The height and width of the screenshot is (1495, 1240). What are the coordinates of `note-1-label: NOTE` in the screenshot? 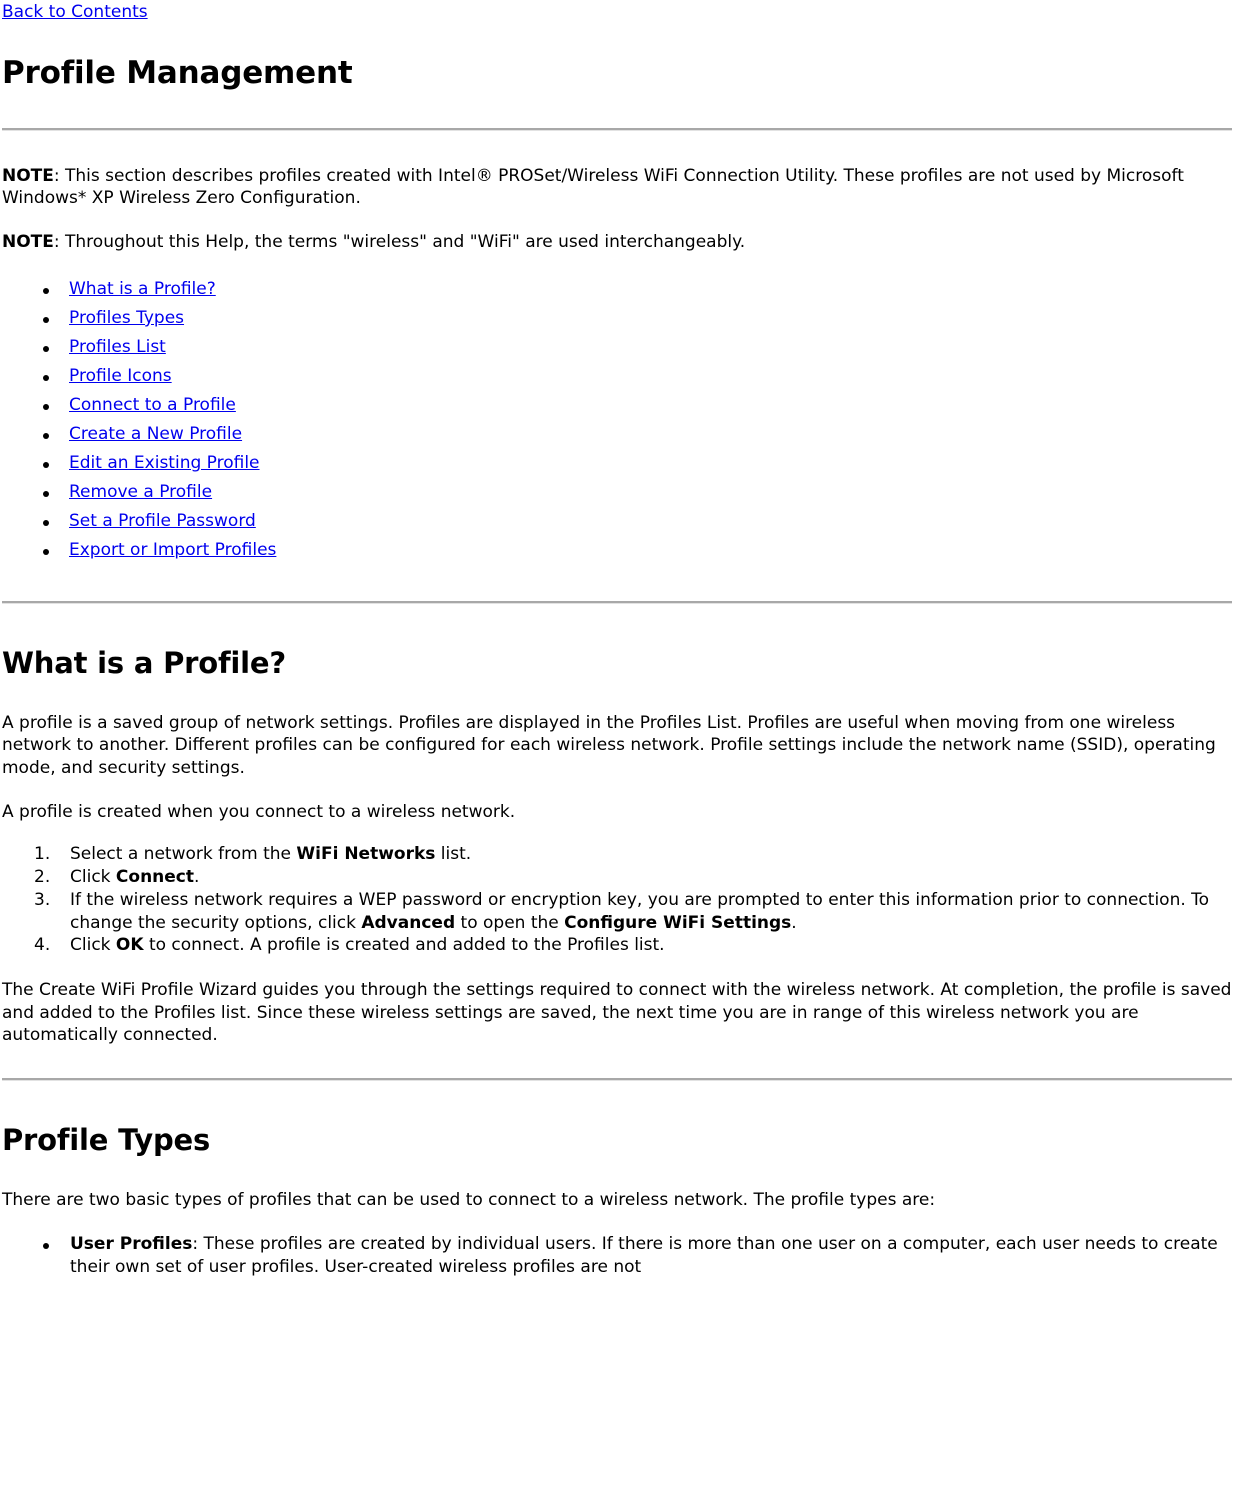 It's located at (28, 175).